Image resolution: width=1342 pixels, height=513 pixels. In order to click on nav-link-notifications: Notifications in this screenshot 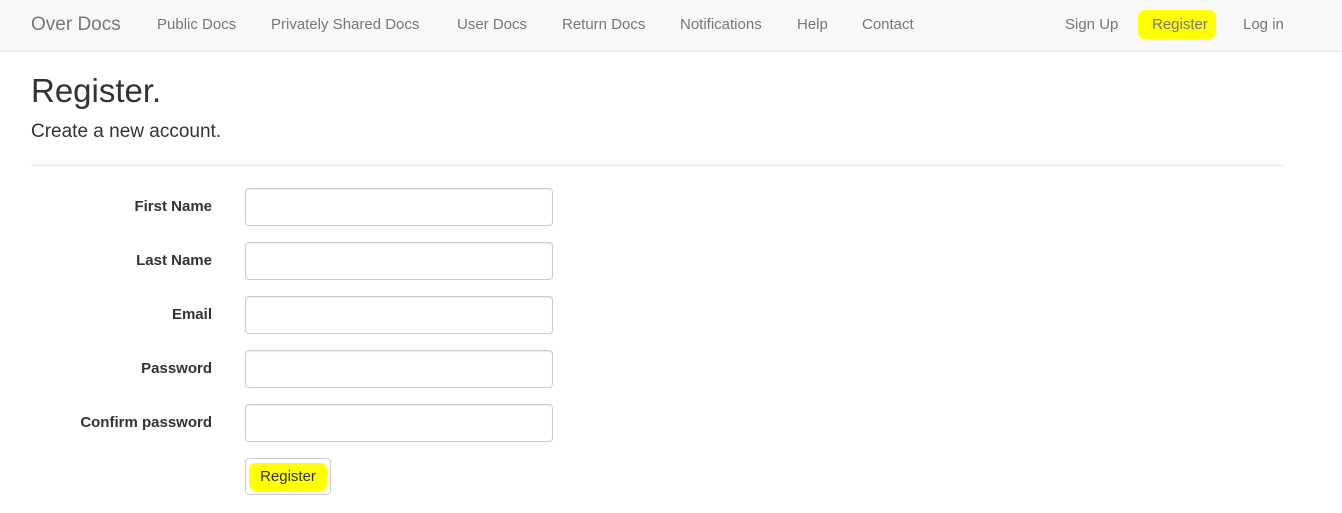, I will do `click(721, 25)`.